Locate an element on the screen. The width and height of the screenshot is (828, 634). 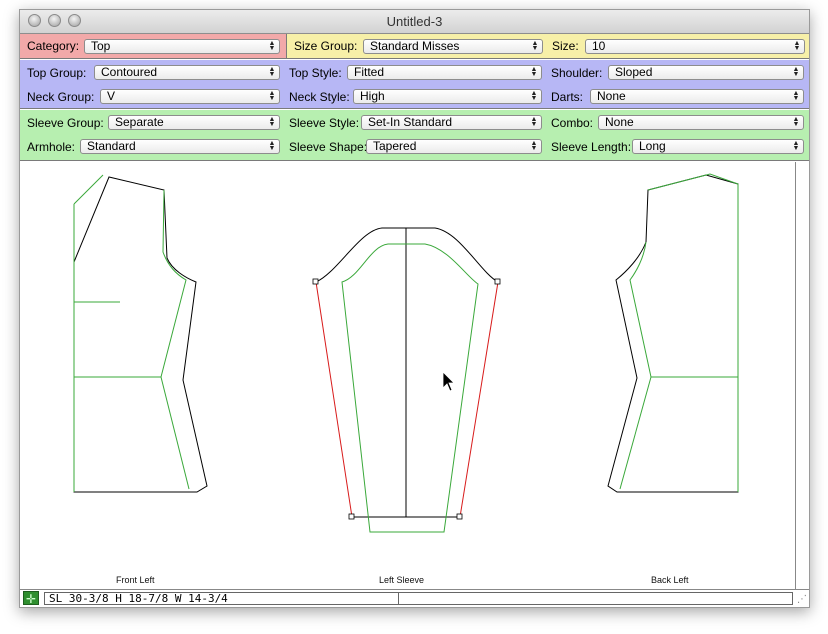
sleeve-handle-br is located at coordinates (459, 516).